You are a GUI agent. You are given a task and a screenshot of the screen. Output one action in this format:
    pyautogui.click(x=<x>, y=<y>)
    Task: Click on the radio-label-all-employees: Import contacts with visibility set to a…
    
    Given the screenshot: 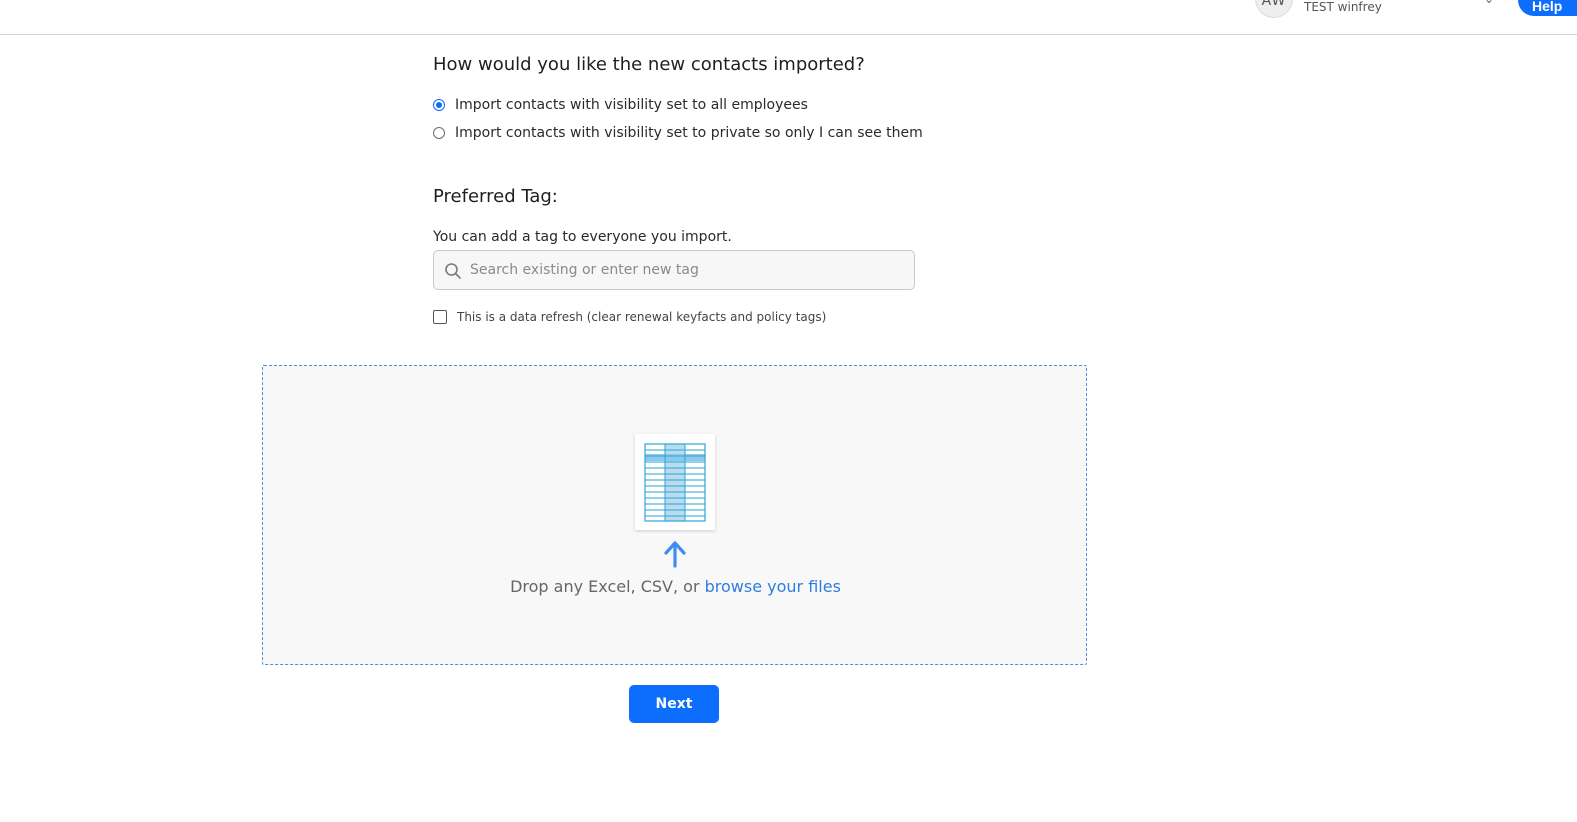 What is the action you would take?
    pyautogui.click(x=631, y=105)
    